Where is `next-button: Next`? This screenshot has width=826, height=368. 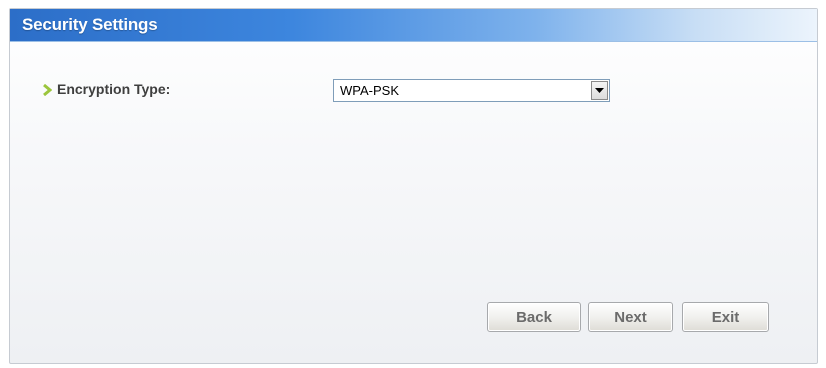
next-button: Next is located at coordinates (630, 317).